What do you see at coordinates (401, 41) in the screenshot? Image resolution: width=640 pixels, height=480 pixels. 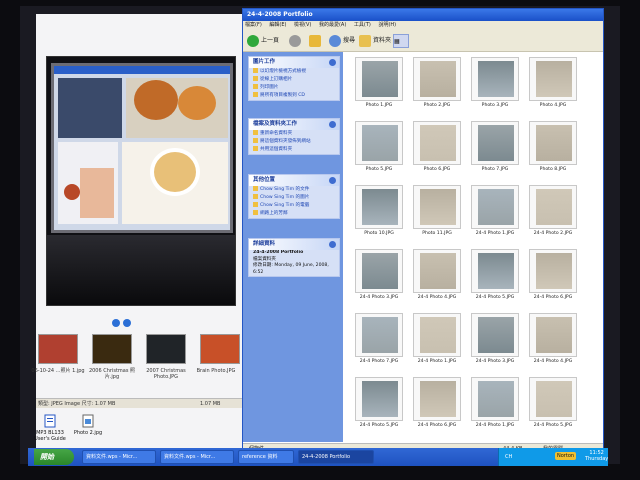 I see `views-button: ▦` at bounding box center [401, 41].